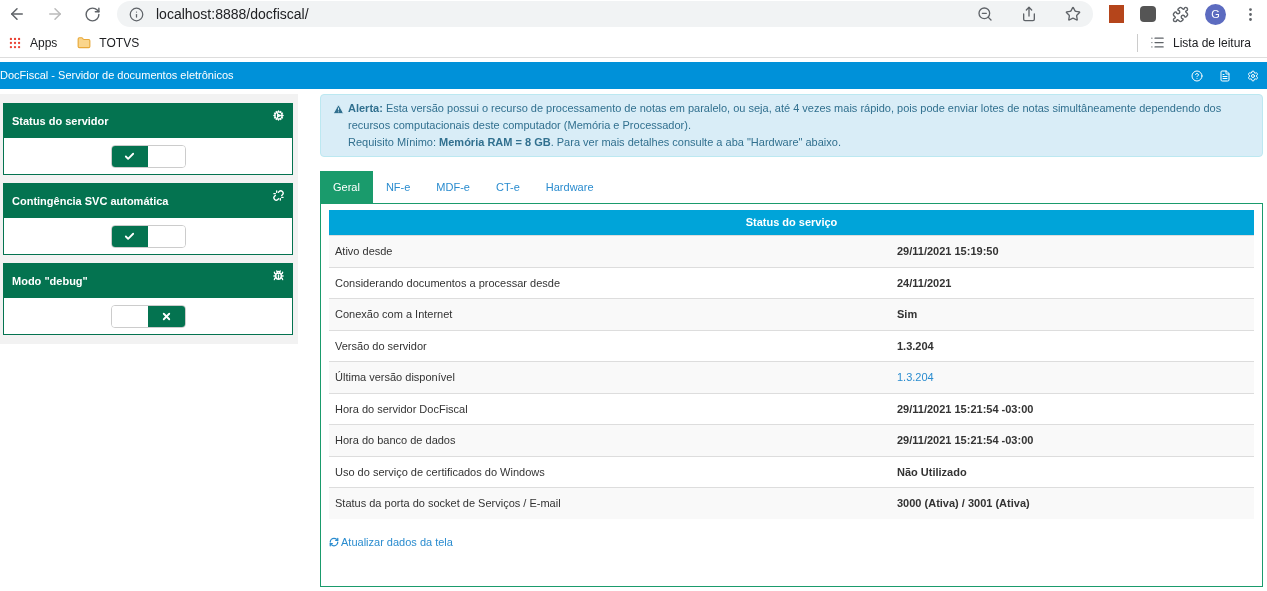 The height and width of the screenshot is (591, 1267). What do you see at coordinates (60, 121) in the screenshot?
I see `panel-title: Status do servidor` at bounding box center [60, 121].